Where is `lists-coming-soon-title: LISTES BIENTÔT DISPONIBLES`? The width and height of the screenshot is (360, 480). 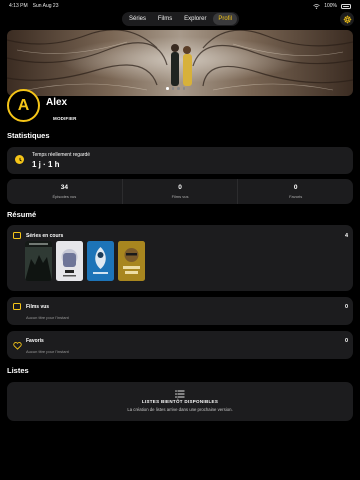 lists-coming-soon-title: LISTES BIENTÔT DISPONIBLES is located at coordinates (180, 401).